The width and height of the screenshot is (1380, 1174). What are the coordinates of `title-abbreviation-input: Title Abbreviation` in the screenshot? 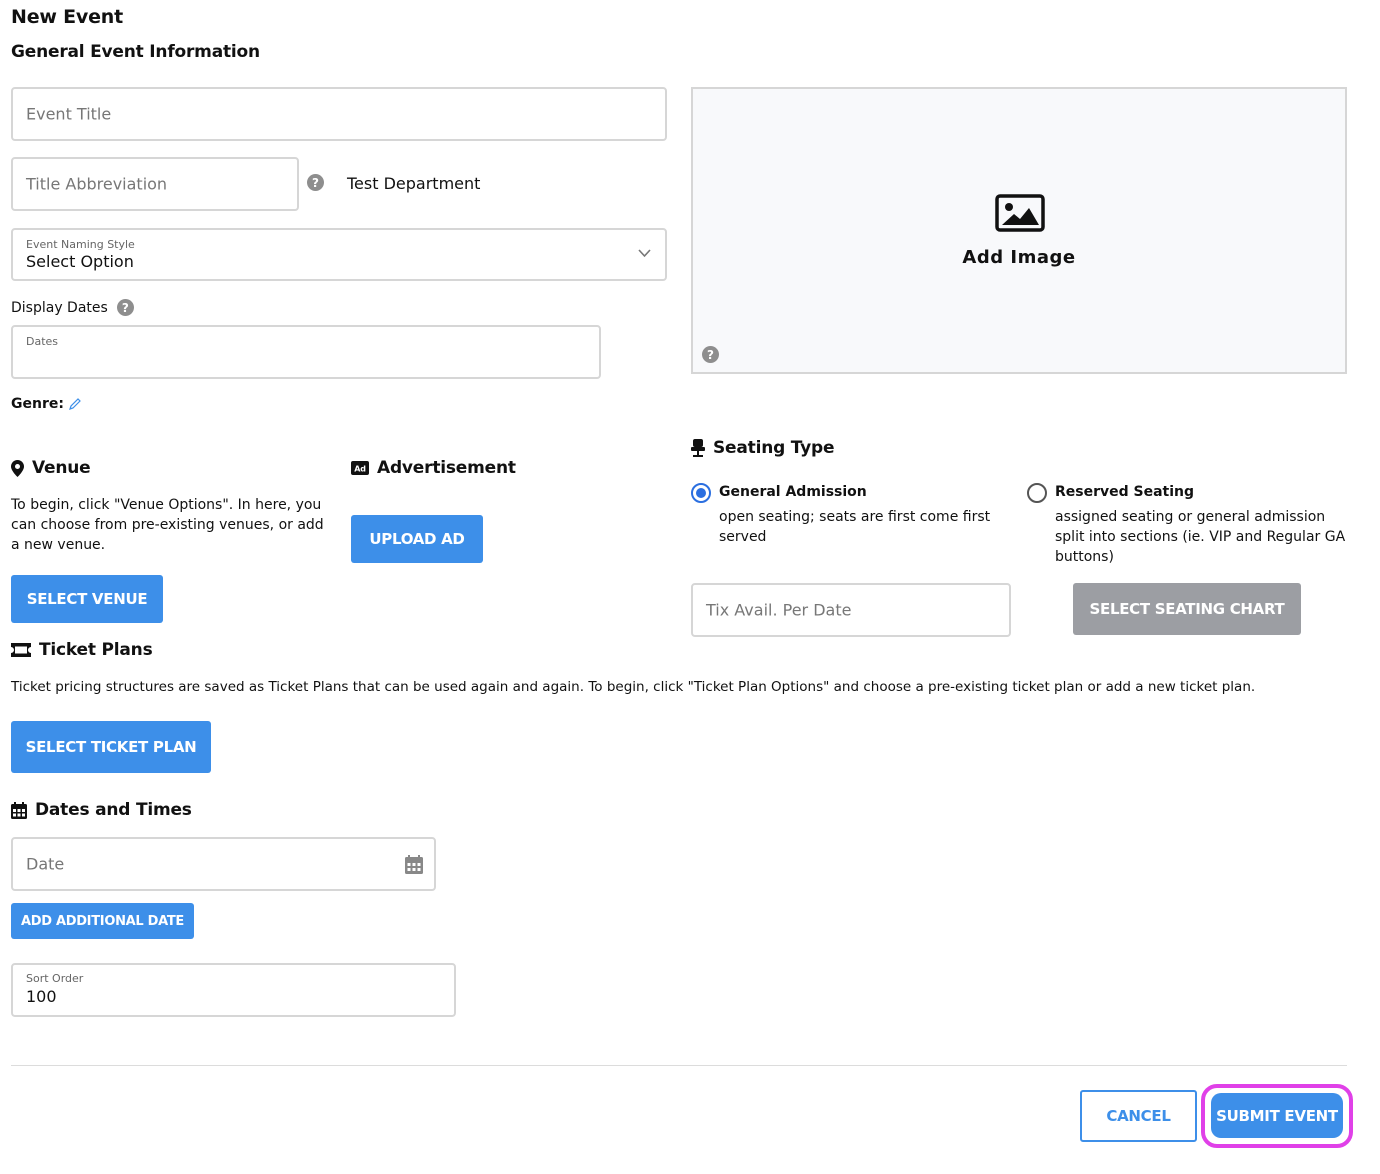 It's located at (155, 184).